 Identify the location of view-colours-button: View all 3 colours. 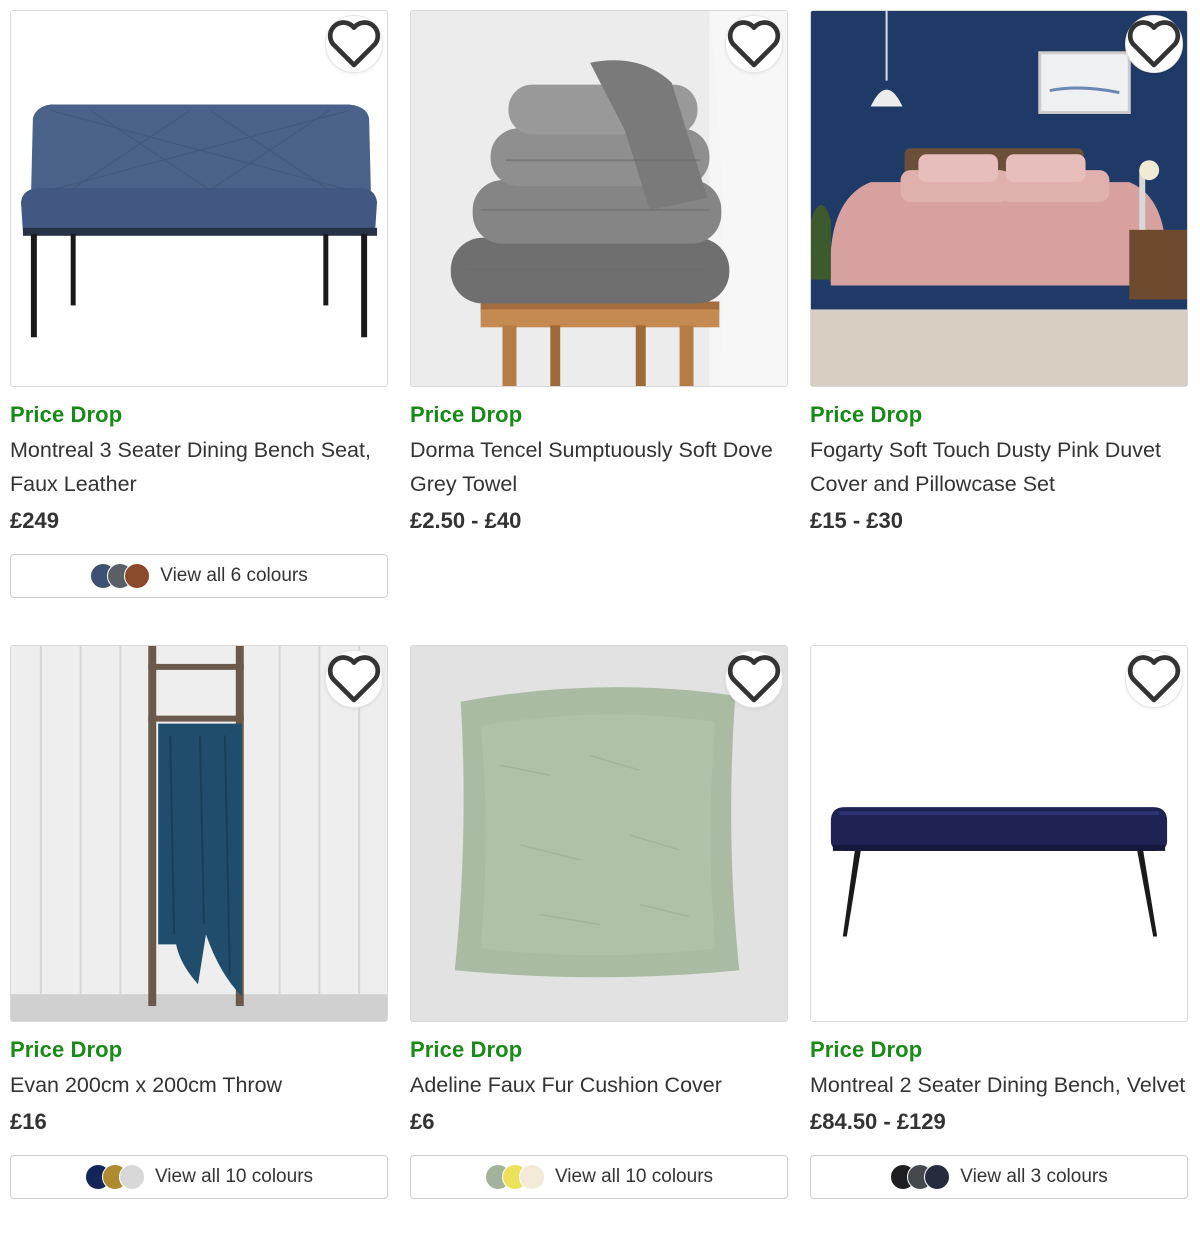
(999, 1177).